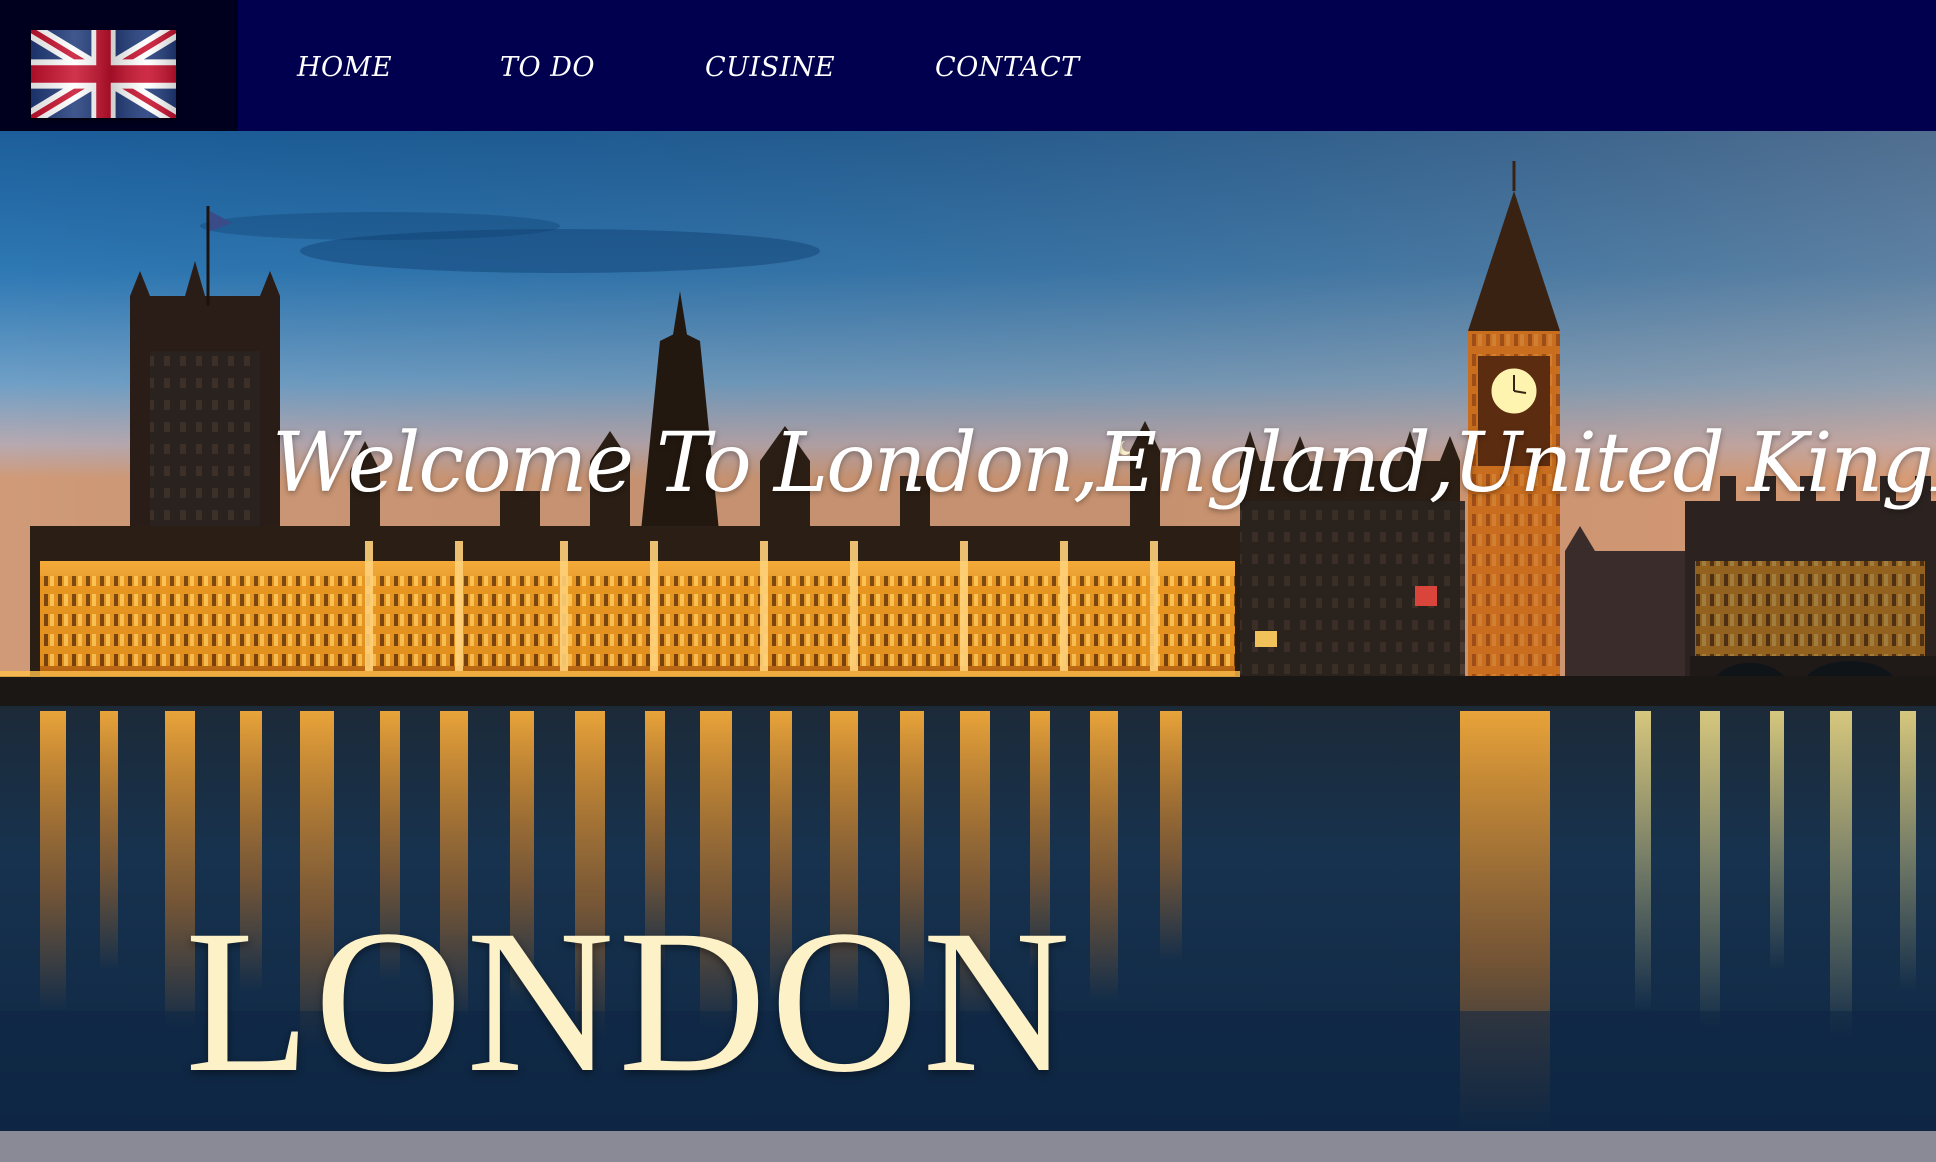 Image resolution: width=1936 pixels, height=1162 pixels. Describe the element at coordinates (770, 67) in the screenshot. I see `nav-cuisine-link: CUISINE` at that location.